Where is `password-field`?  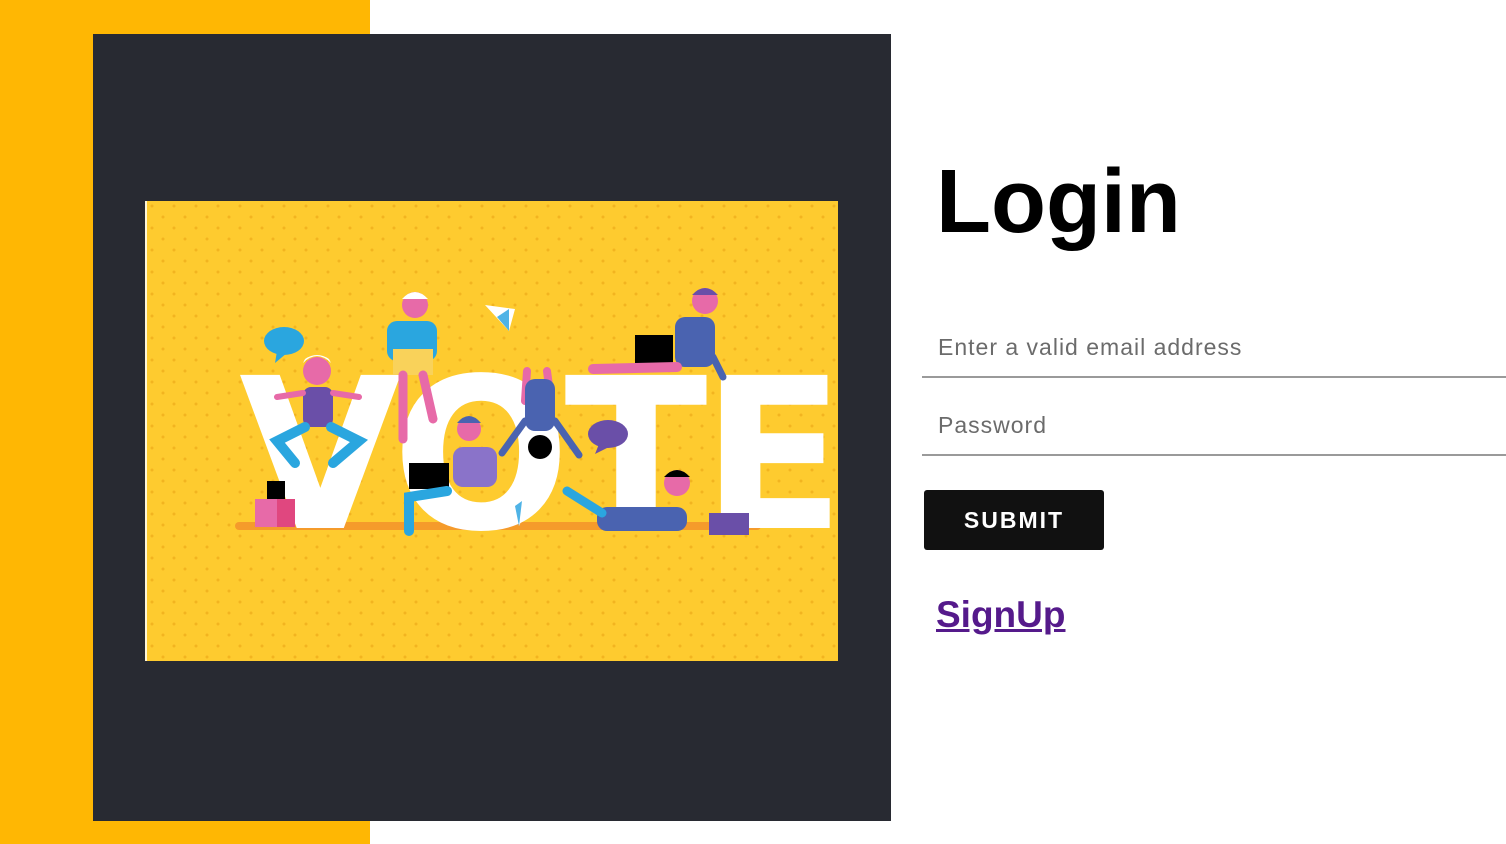 password-field is located at coordinates (1214, 426).